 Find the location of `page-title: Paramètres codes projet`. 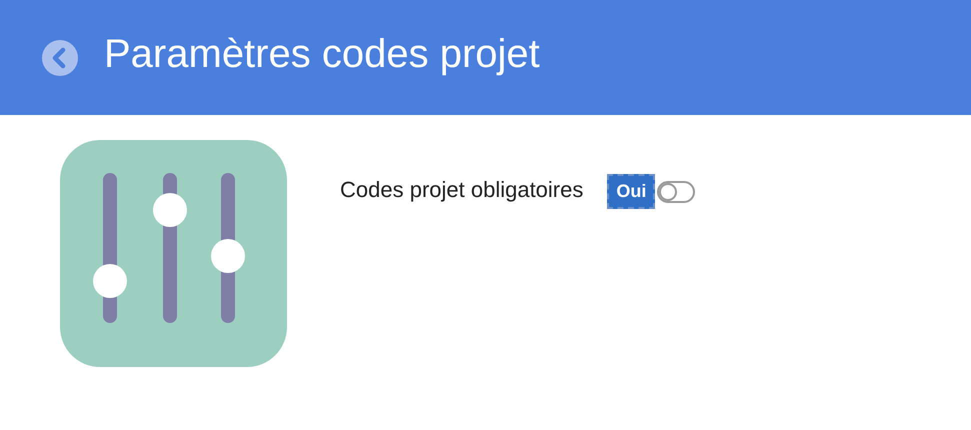

page-title: Paramètres codes projet is located at coordinates (322, 55).